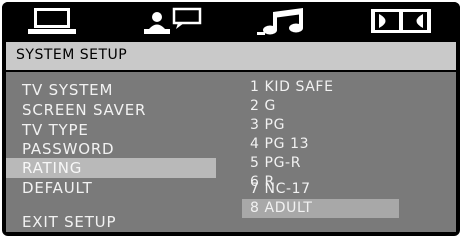  What do you see at coordinates (72, 55) in the screenshot?
I see `page-title: SYSTEM SETUP` at bounding box center [72, 55].